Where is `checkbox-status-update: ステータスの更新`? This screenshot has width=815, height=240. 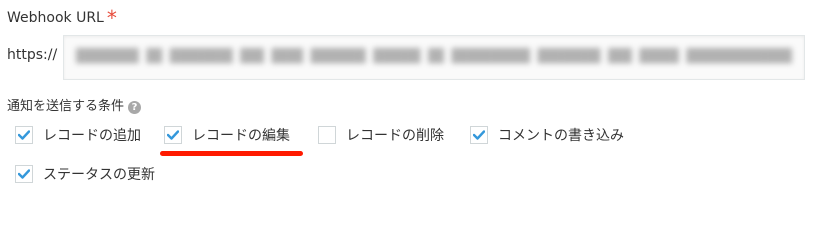 checkbox-status-update: ステータスの更新 is located at coordinates (85, 174).